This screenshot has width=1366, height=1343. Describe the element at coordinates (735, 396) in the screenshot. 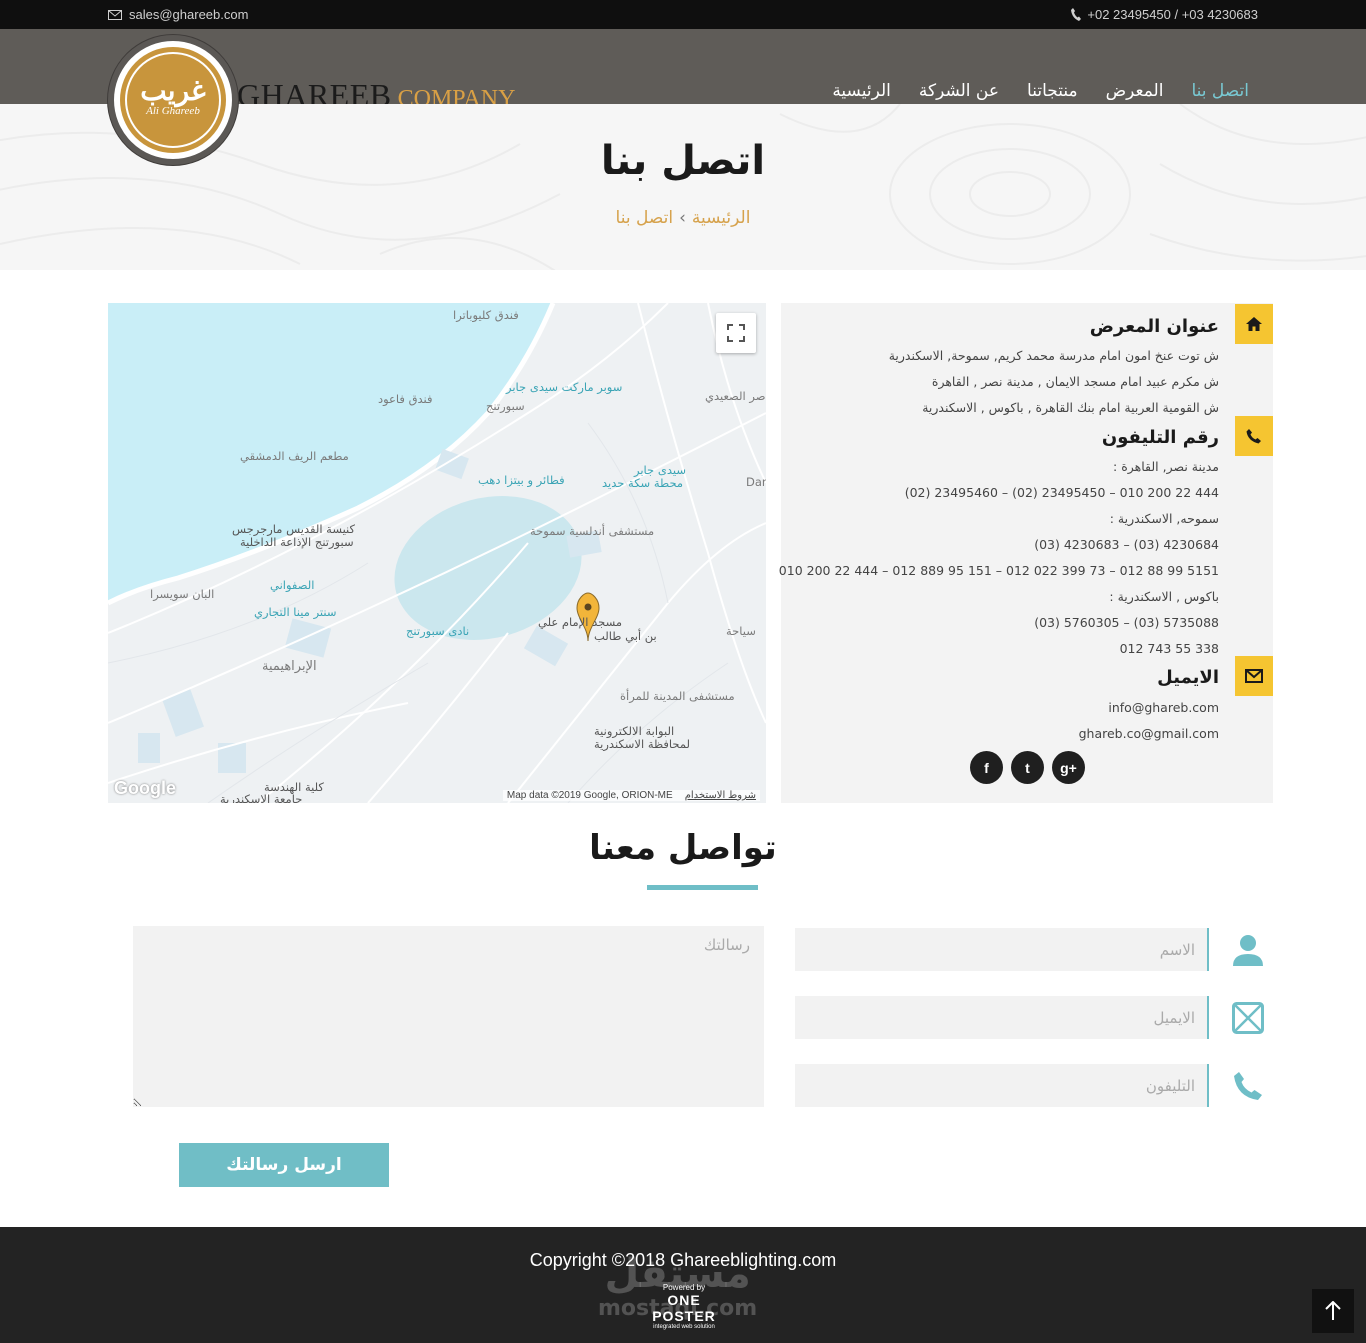

I see `map-label: صر الصعيدي` at that location.